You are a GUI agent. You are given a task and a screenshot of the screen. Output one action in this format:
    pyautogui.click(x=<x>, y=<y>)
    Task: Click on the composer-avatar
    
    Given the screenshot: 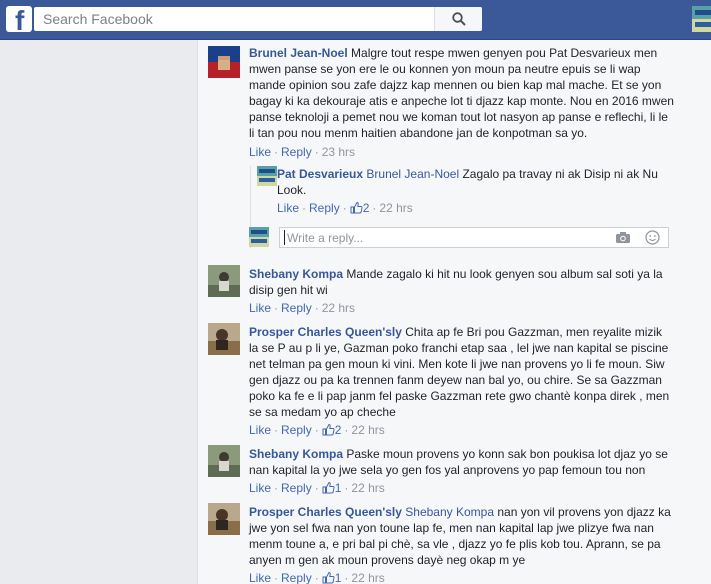 What is the action you would take?
    pyautogui.click(x=259, y=237)
    